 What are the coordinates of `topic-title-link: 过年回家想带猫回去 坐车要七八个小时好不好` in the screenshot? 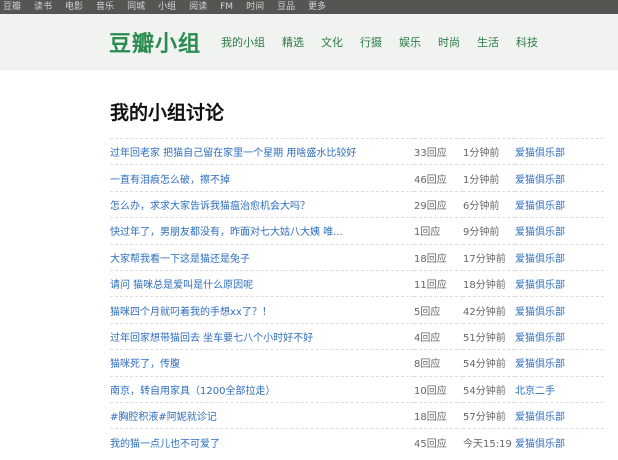 It's located at (211, 338).